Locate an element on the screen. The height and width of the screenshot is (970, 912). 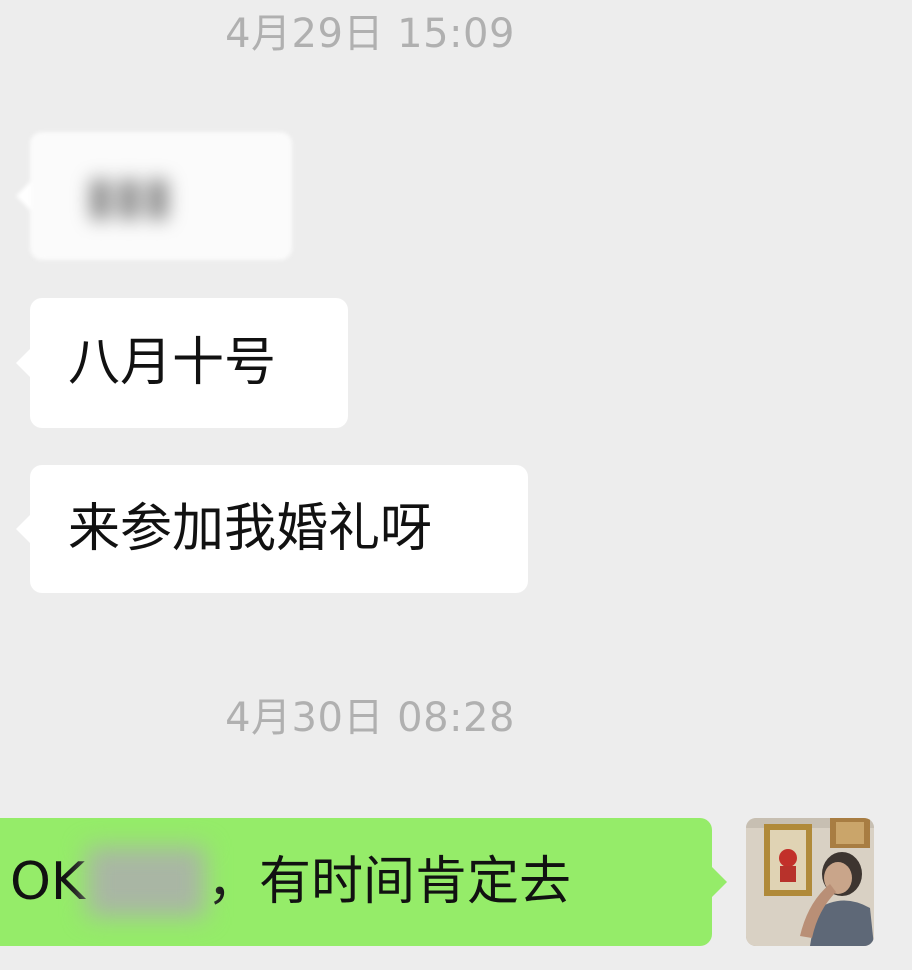
message-text: 八月十号 is located at coordinates (172, 363).